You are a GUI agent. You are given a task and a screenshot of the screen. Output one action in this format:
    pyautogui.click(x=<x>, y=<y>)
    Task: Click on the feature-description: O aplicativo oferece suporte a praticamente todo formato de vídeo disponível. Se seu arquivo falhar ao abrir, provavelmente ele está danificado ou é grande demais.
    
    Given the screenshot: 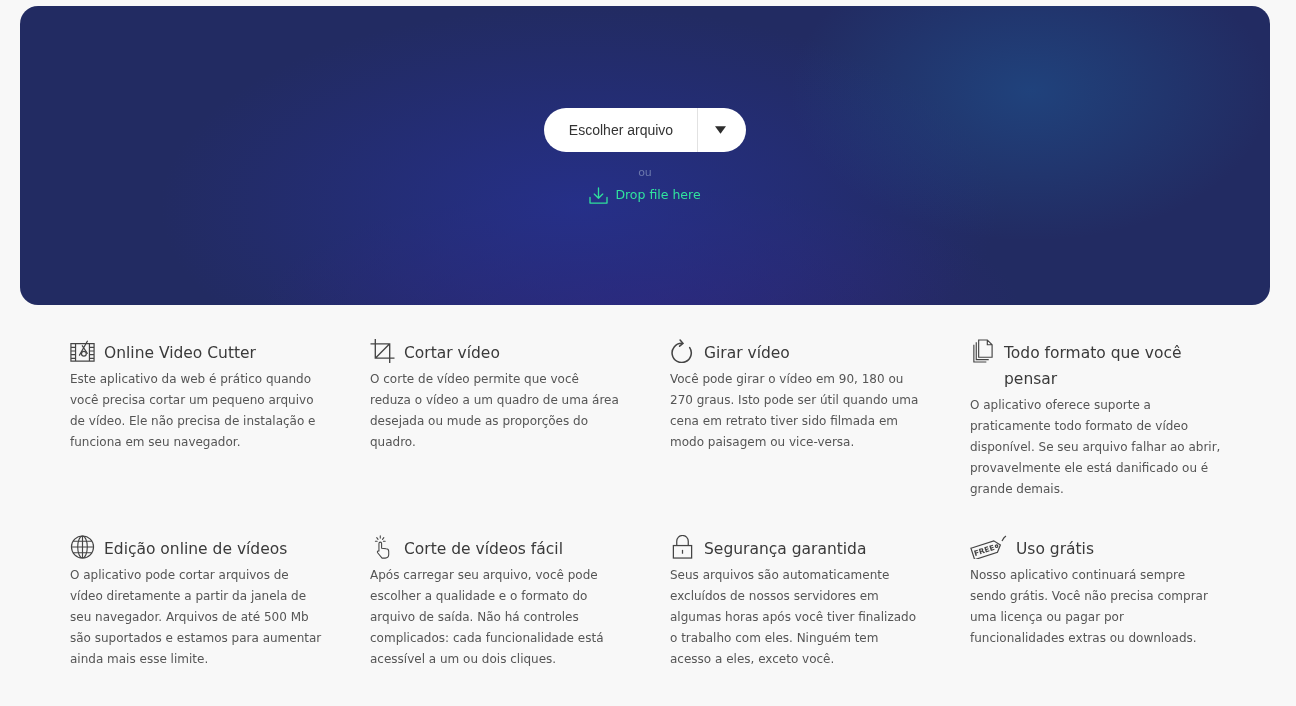 What is the action you would take?
    pyautogui.click(x=1096, y=447)
    